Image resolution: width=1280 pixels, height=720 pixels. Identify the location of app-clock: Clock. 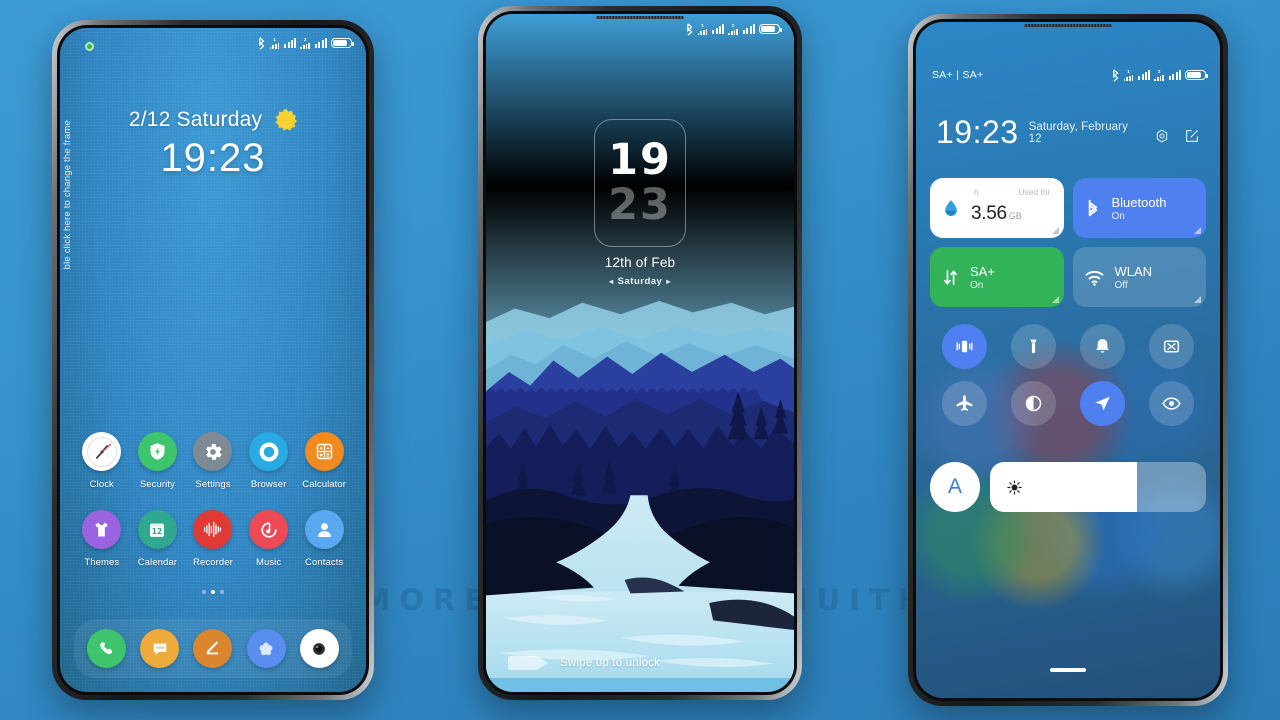
(102, 461).